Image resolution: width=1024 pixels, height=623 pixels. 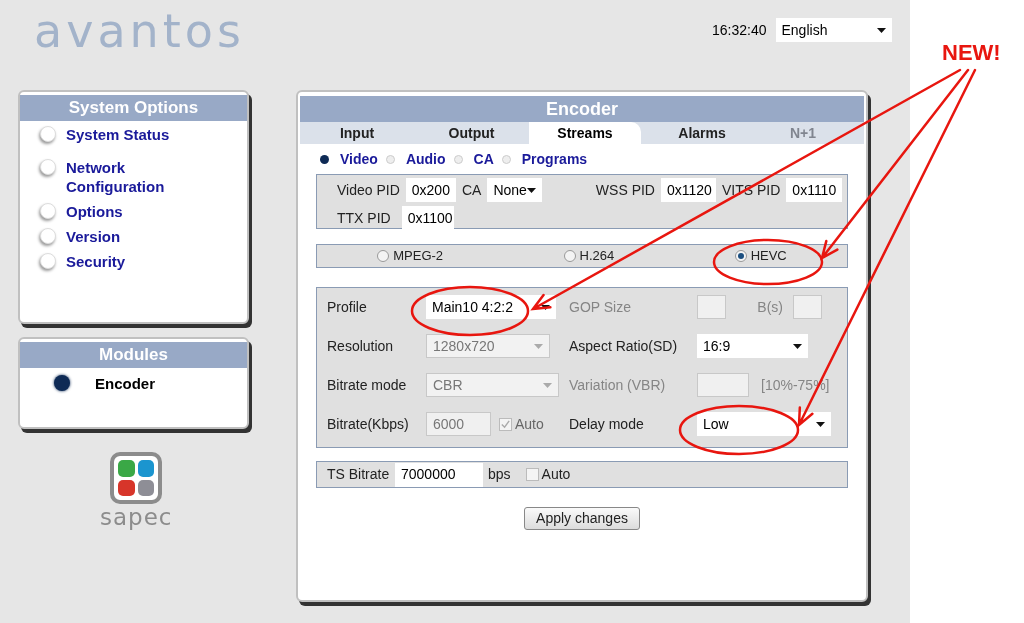 I want to click on menu-item: Encoder, so click(x=150, y=383).